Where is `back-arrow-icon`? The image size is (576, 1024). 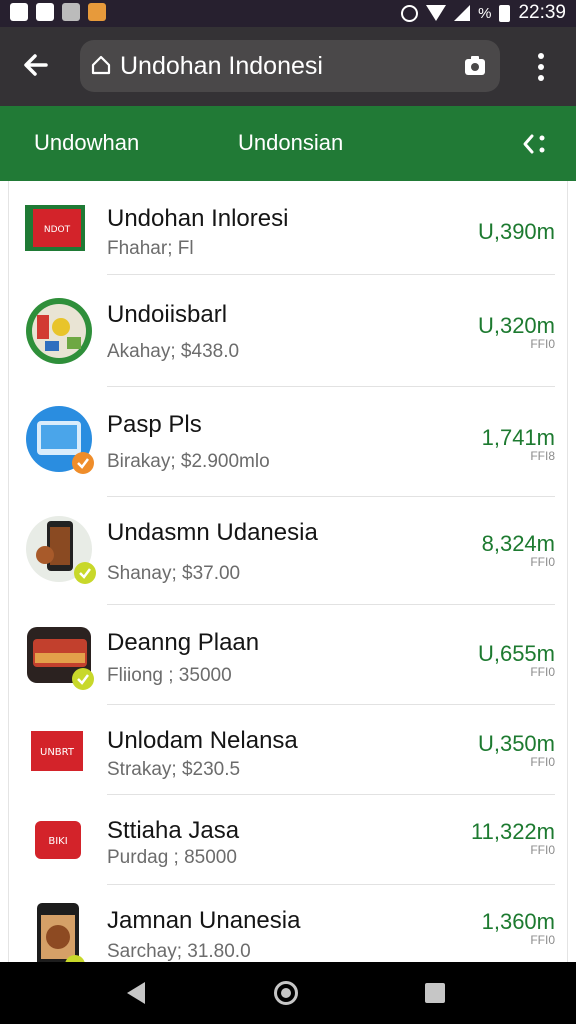 back-arrow-icon is located at coordinates (36, 65).